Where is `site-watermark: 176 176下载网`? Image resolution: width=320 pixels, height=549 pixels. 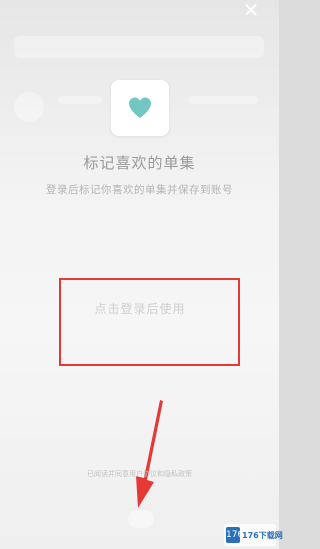 site-watermark: 176 176下载网 is located at coordinates (253, 535).